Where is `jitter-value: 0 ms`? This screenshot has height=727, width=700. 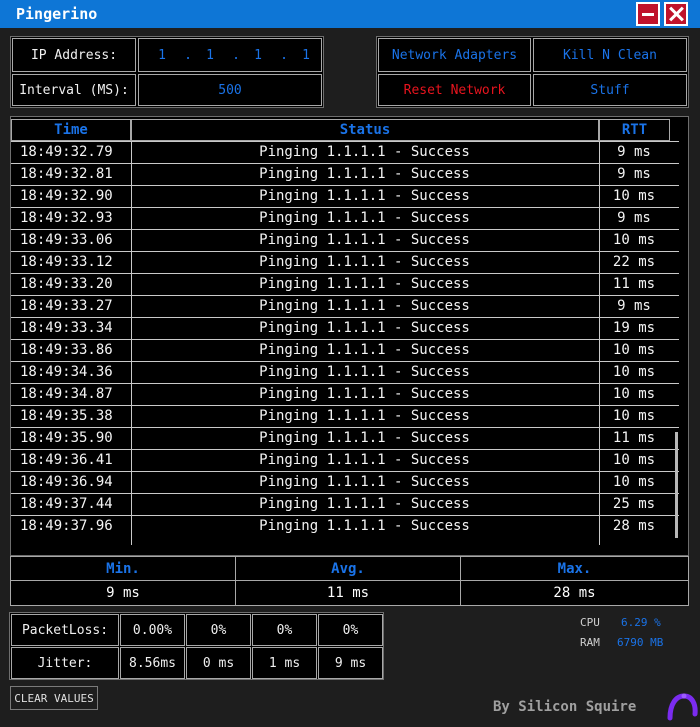 jitter-value: 0 ms is located at coordinates (218, 663).